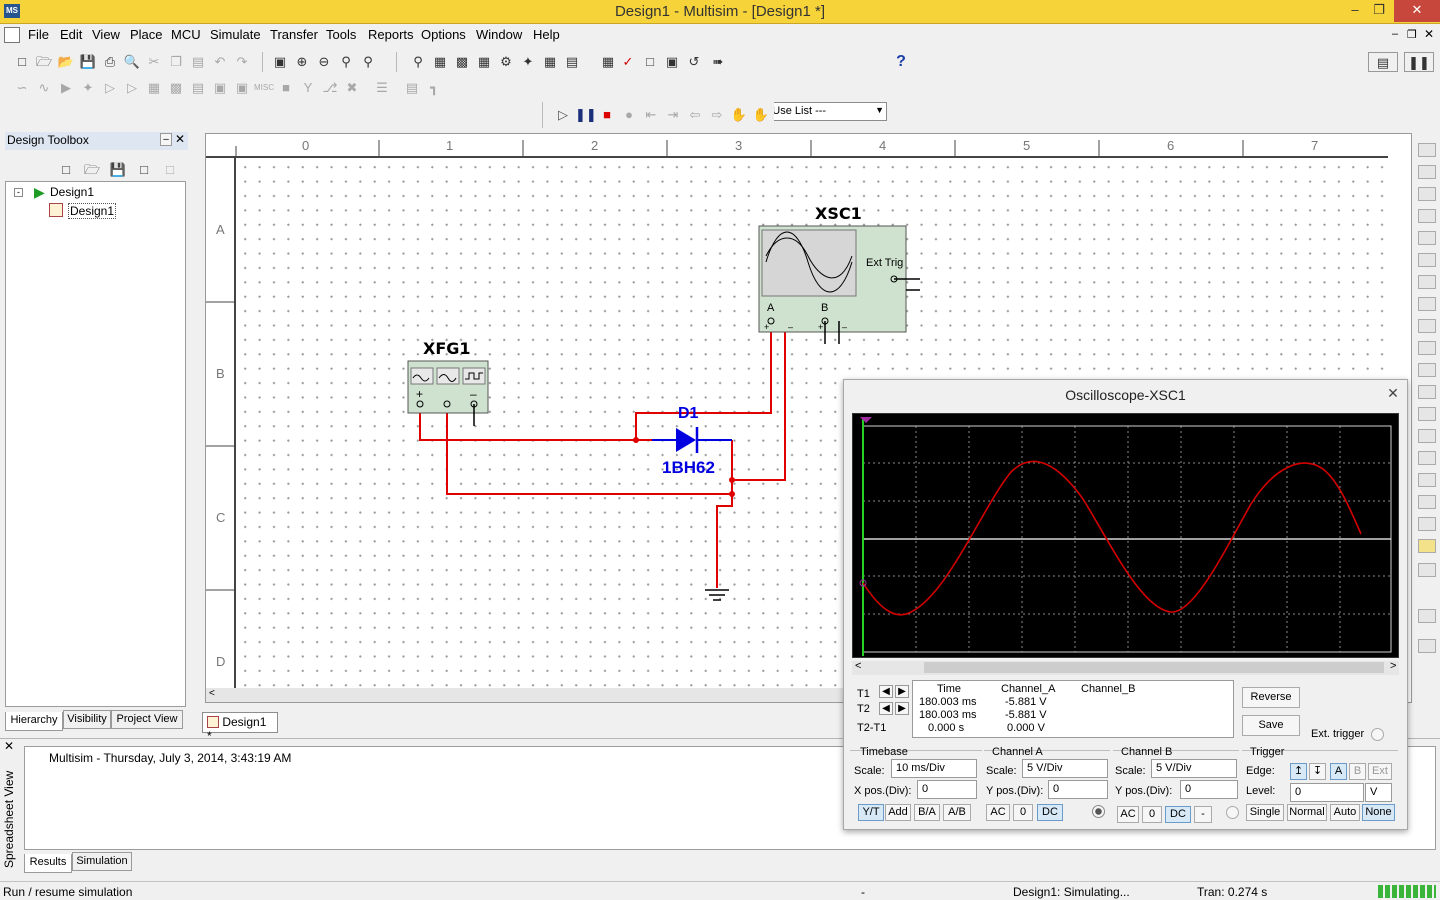  I want to click on wattmeter-icon, so click(1427, 194).